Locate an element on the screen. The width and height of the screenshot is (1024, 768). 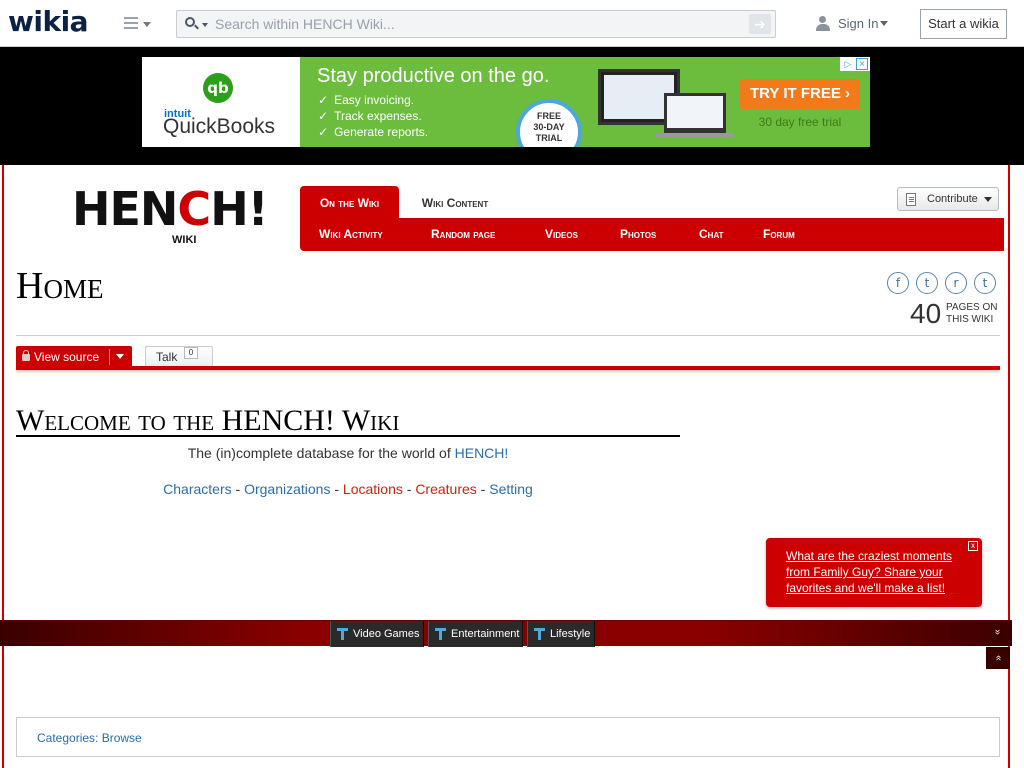
talk-button: Talk 0 is located at coordinates (179, 357).